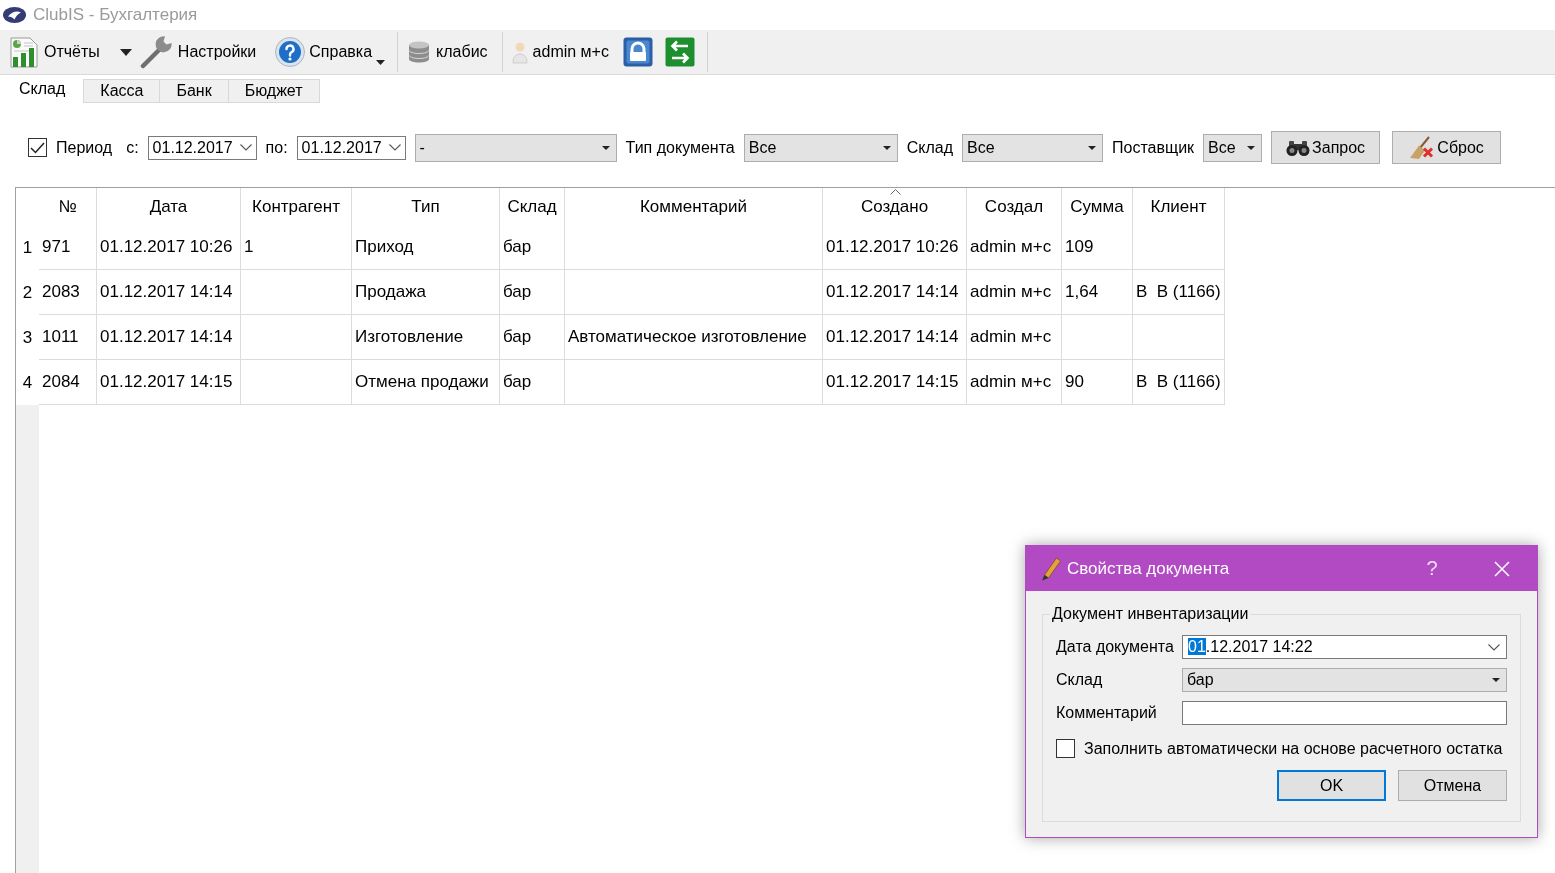  Describe the element at coordinates (115, 15) in the screenshot. I see `window-title: ClubIS - Бухгалтерия` at that location.